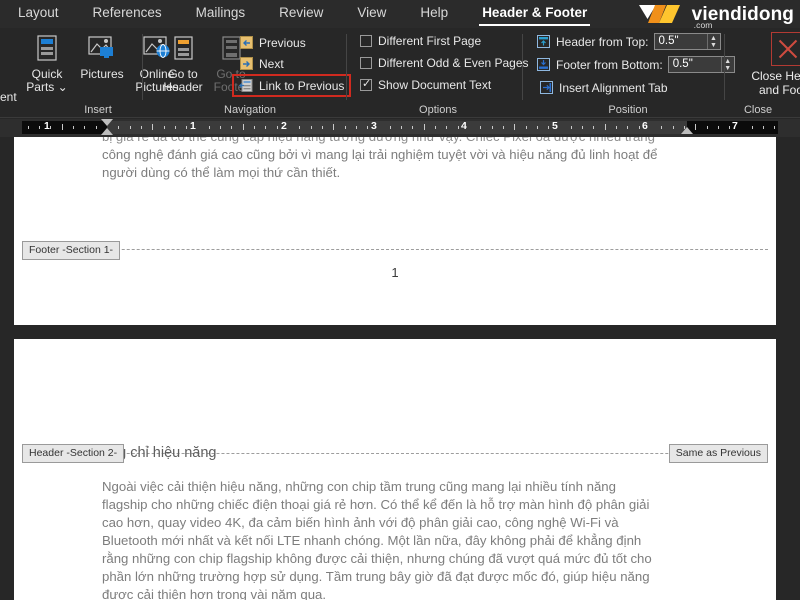 The width and height of the screenshot is (800, 600). Describe the element at coordinates (609, 64) in the screenshot. I see `footer-from-bottom-label: Footer from Bottom:` at that location.